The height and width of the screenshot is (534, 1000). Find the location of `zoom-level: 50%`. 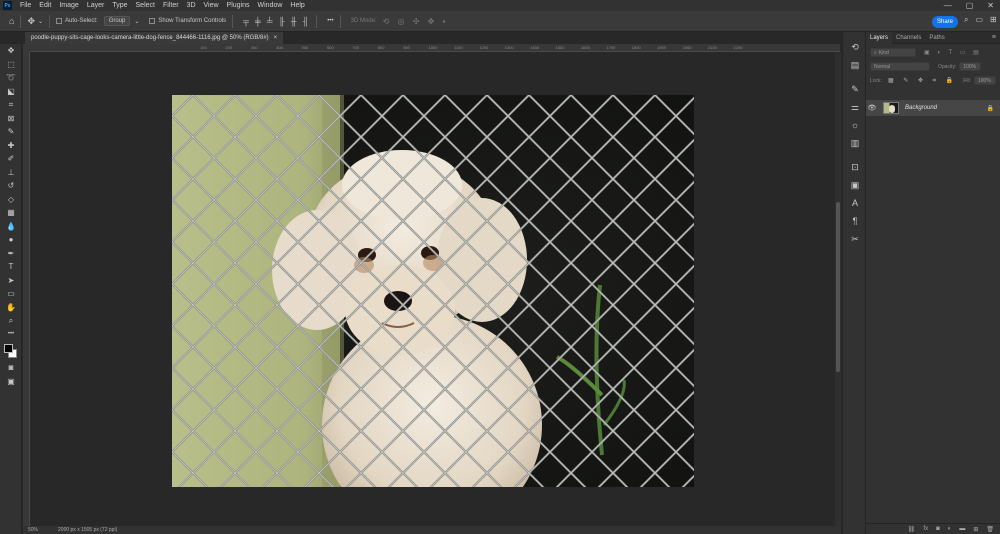

zoom-level: 50% is located at coordinates (33, 530).